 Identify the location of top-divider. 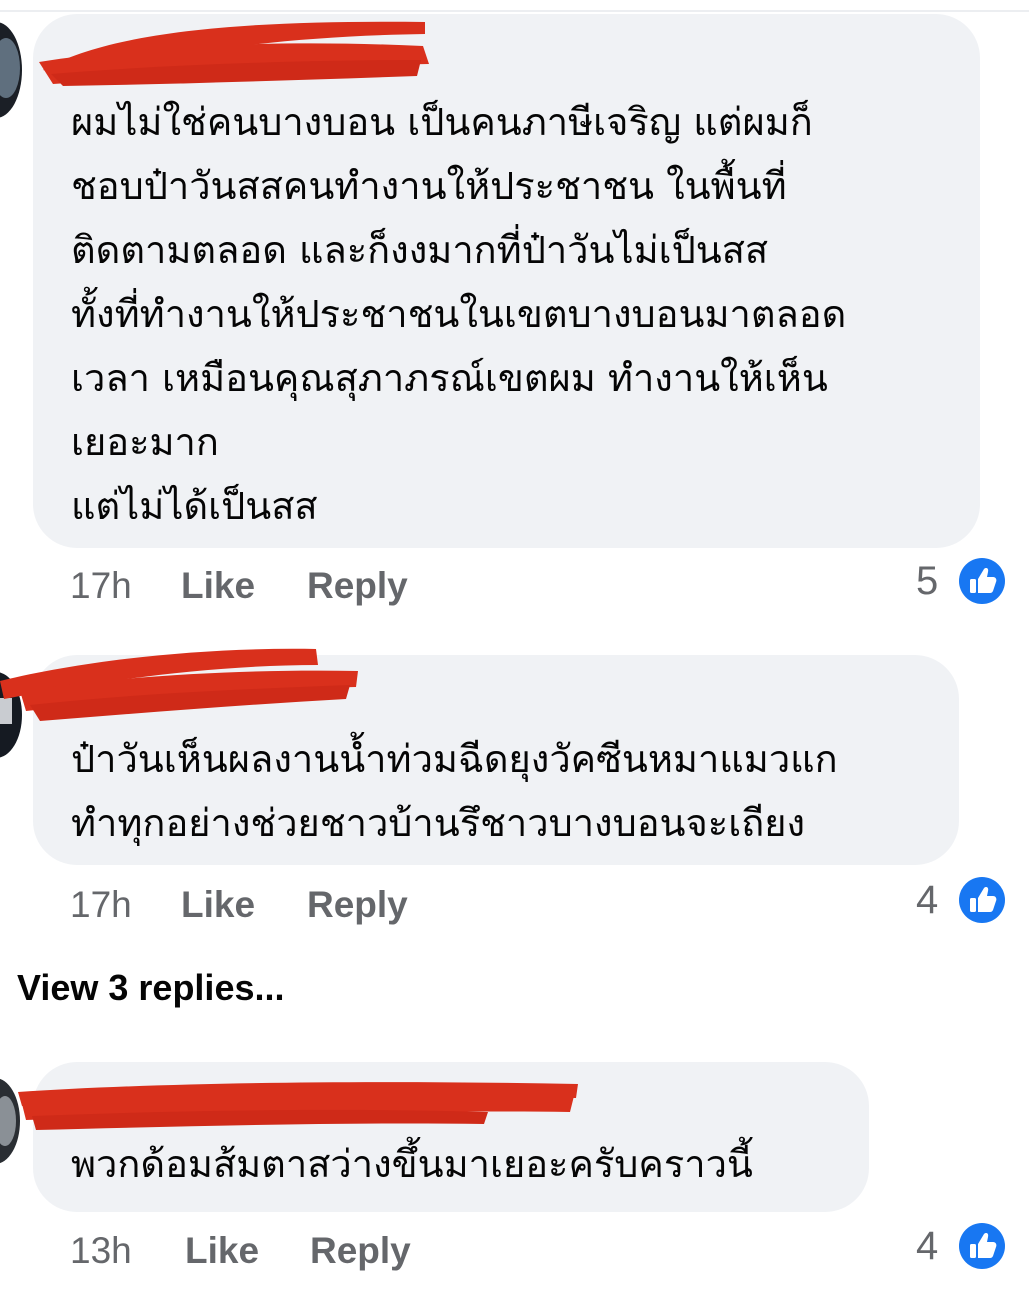
(514, 11).